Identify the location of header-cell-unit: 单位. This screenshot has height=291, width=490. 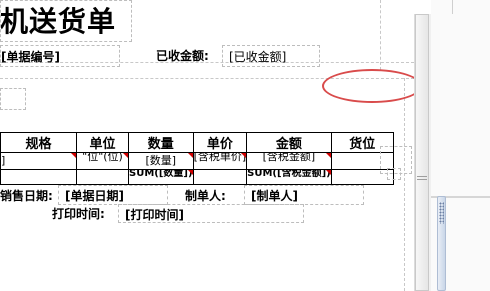
(102, 142).